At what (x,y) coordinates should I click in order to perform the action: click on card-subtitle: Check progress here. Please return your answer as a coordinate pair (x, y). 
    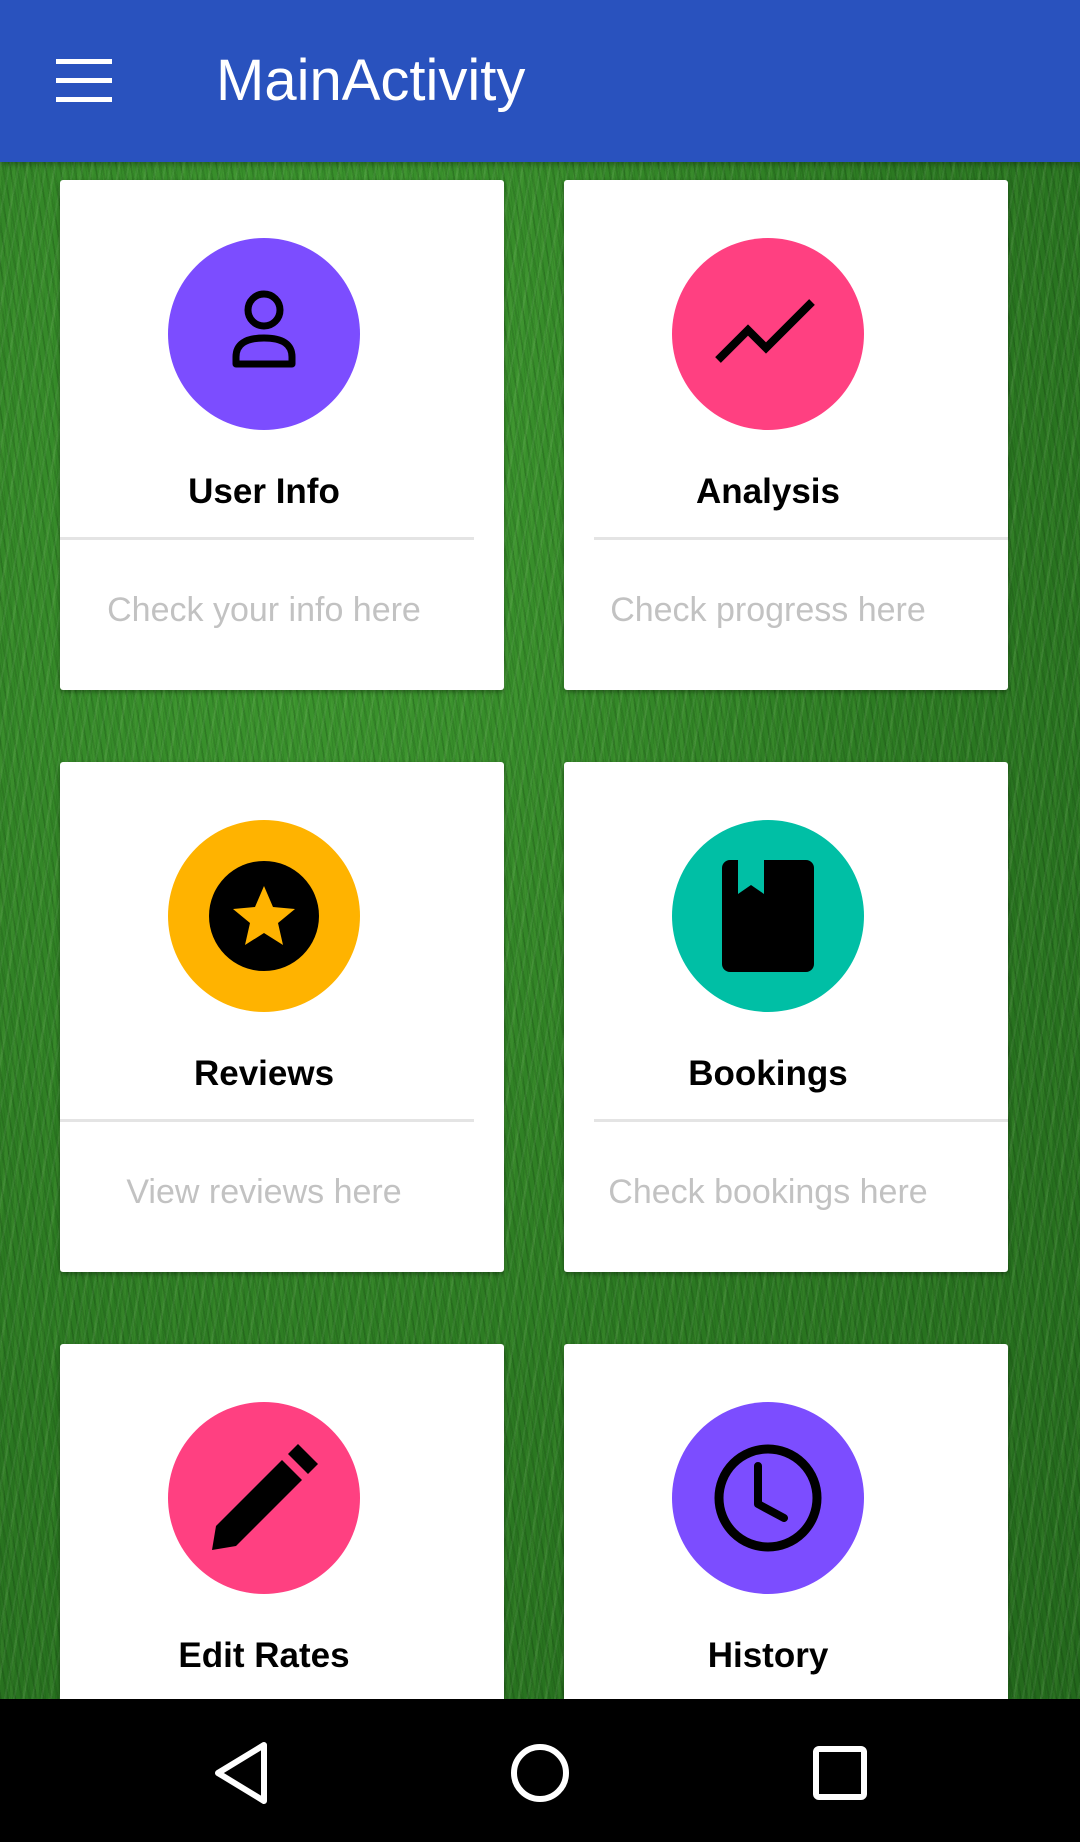
    Looking at the image, I should click on (768, 610).